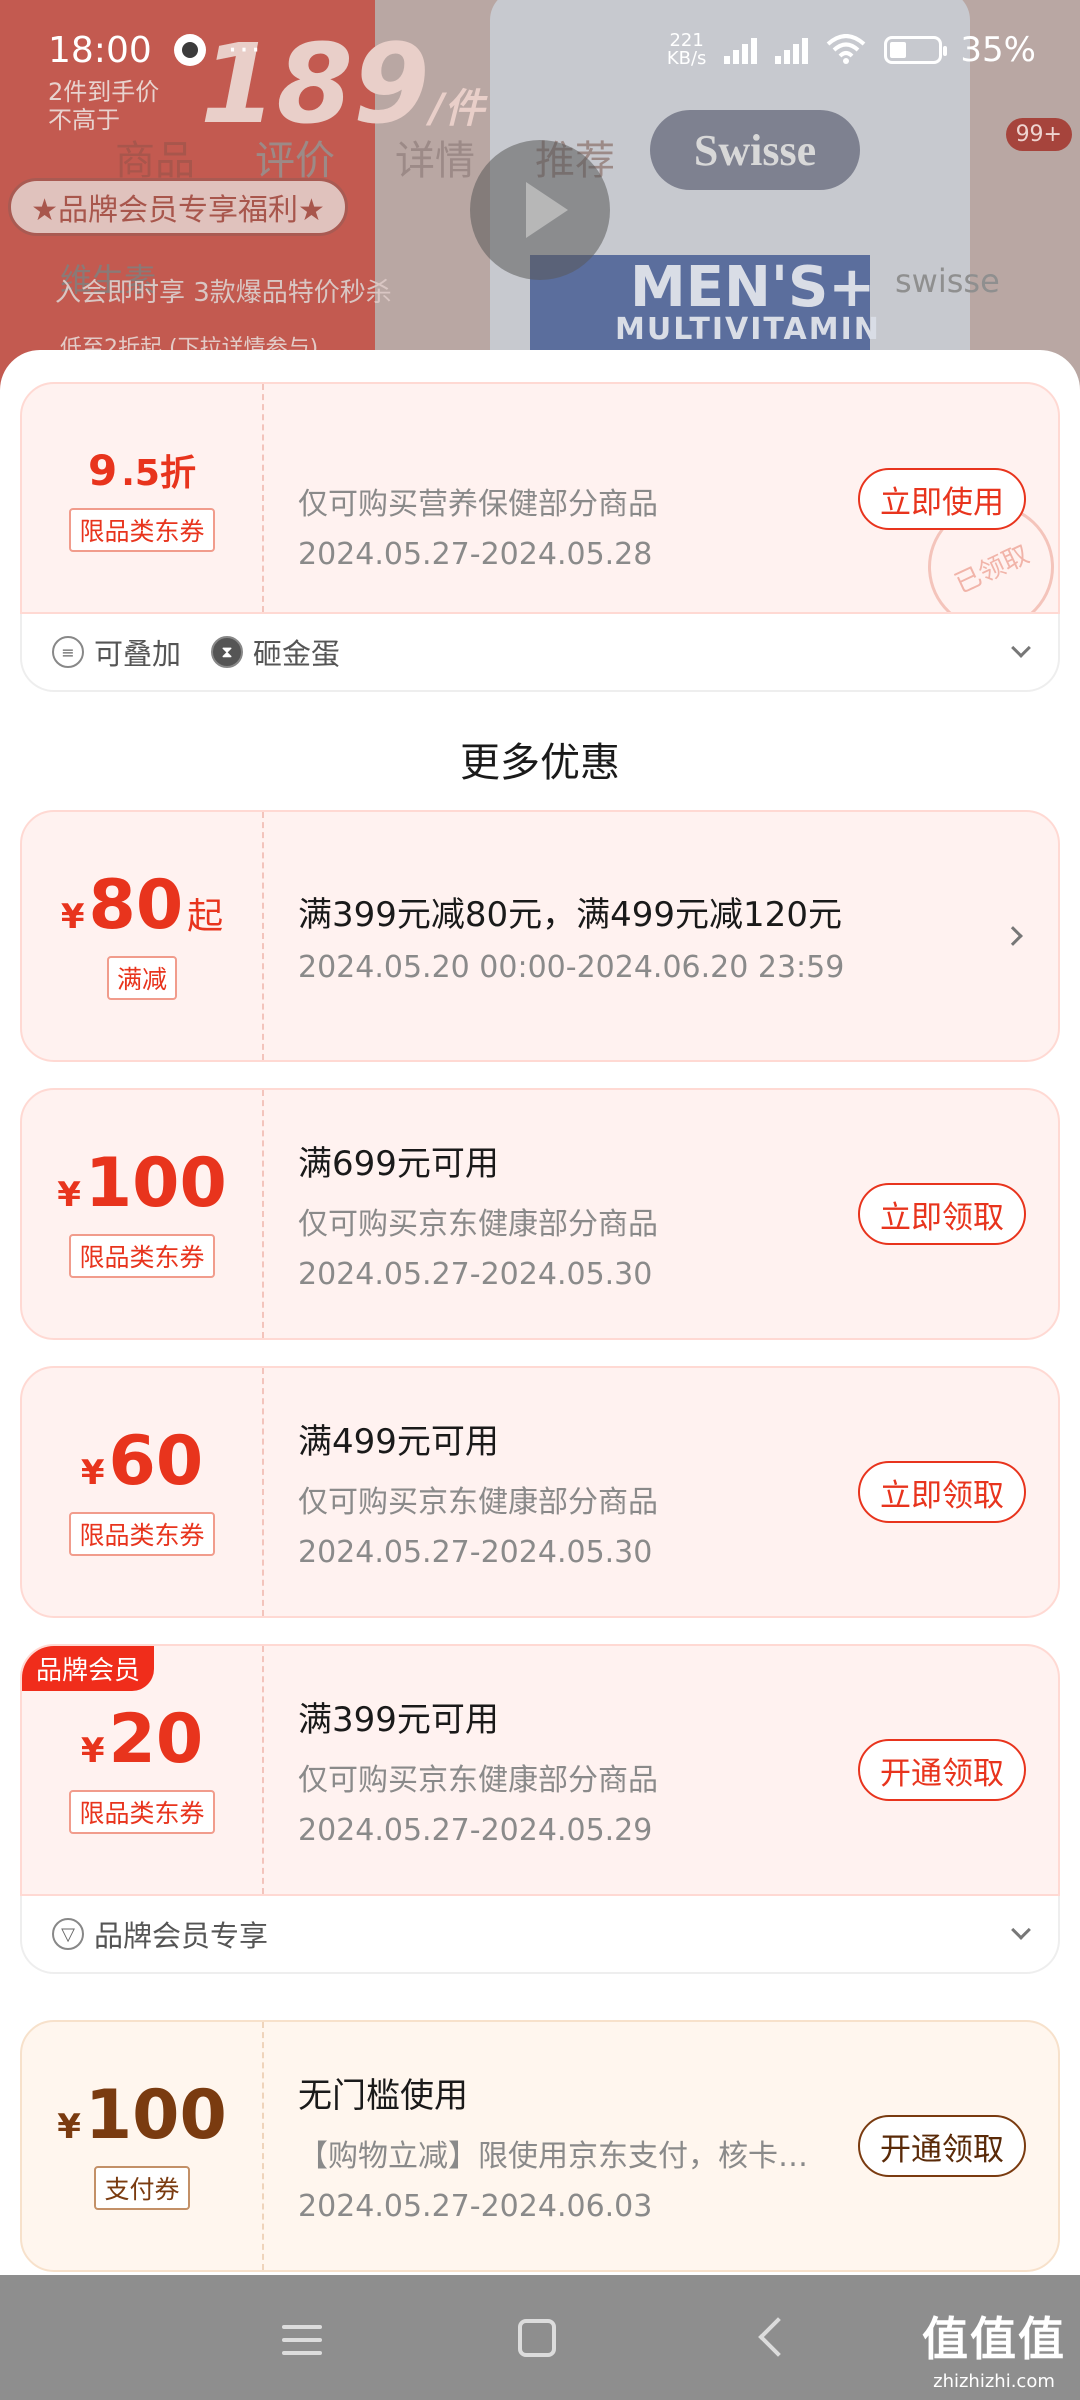 The width and height of the screenshot is (1080, 2400). What do you see at coordinates (540, 763) in the screenshot?
I see `section-title-more-discounts: 更多优惠` at bounding box center [540, 763].